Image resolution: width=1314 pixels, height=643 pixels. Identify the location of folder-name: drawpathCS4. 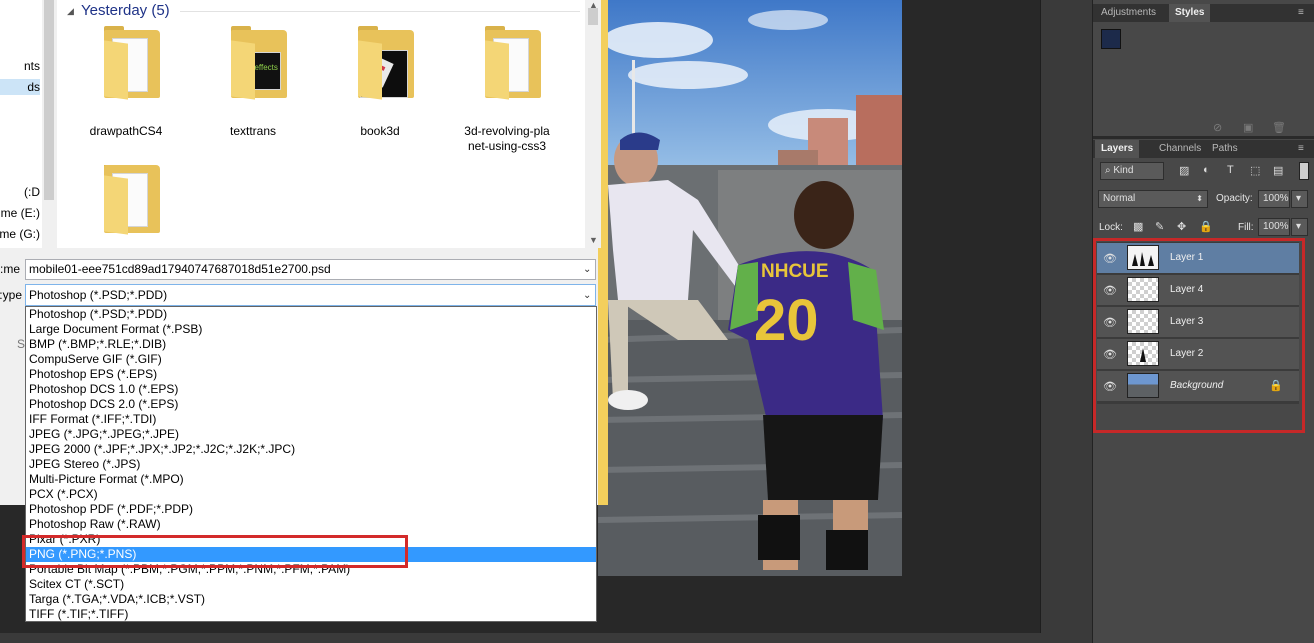
(126, 131).